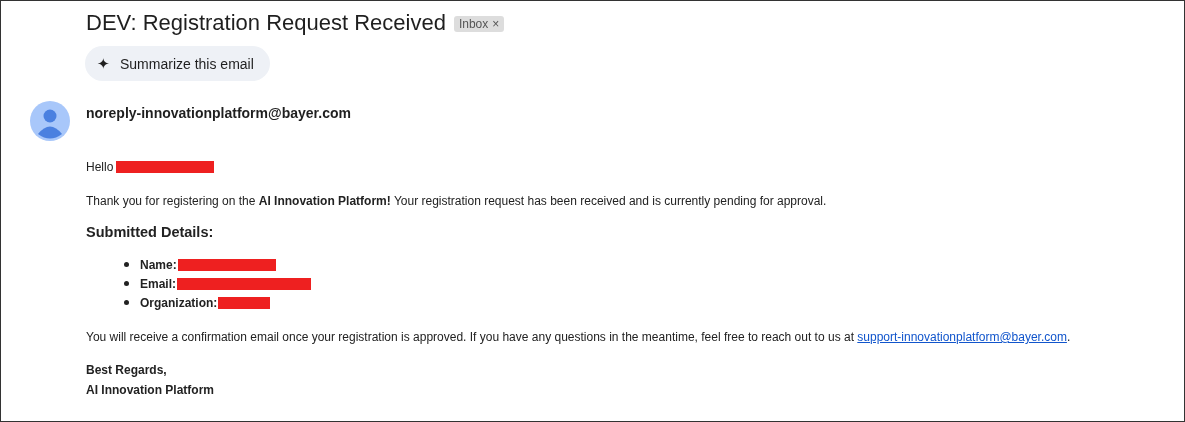  What do you see at coordinates (50, 121) in the screenshot?
I see `avatar-icon` at bounding box center [50, 121].